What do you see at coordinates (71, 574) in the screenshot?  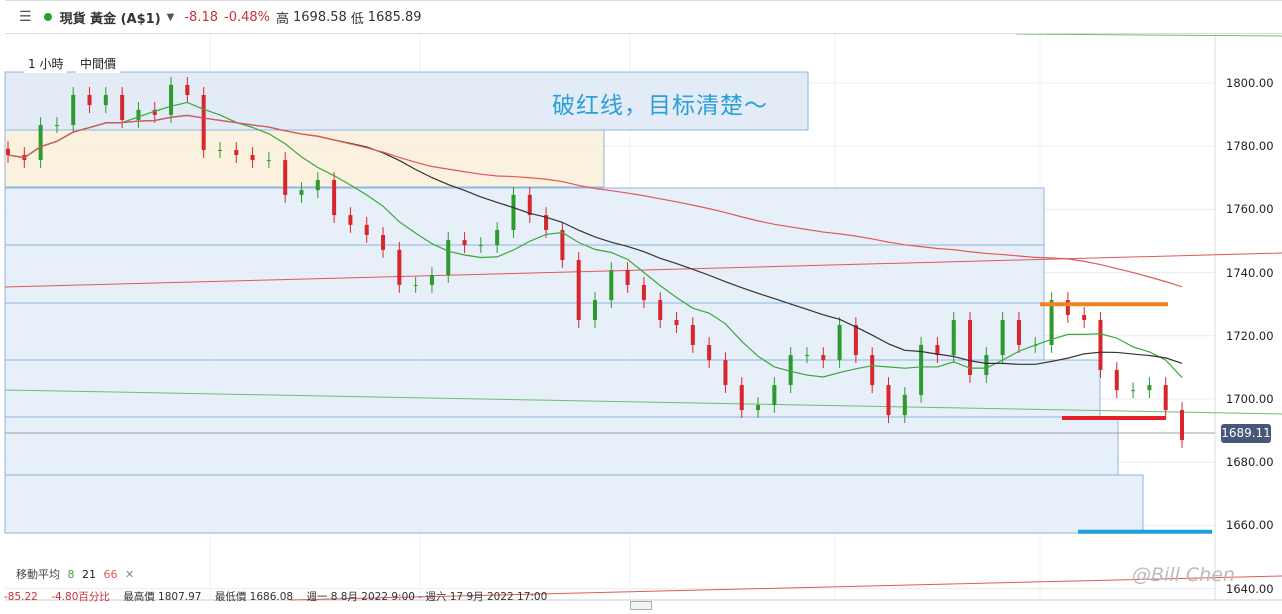 I see `ma-period-8: 8` at bounding box center [71, 574].